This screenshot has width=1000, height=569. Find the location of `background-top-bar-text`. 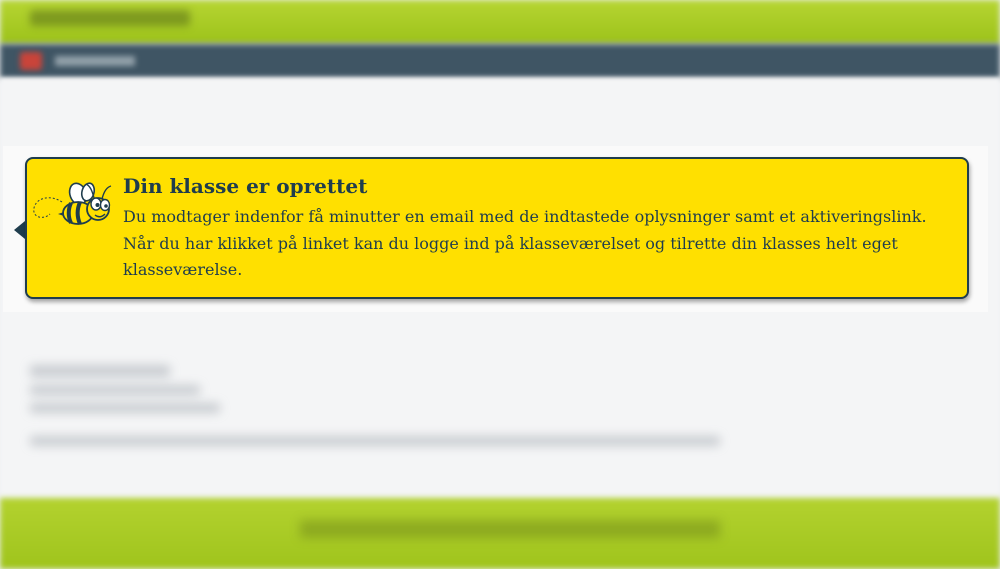

background-top-bar-text is located at coordinates (110, 18).